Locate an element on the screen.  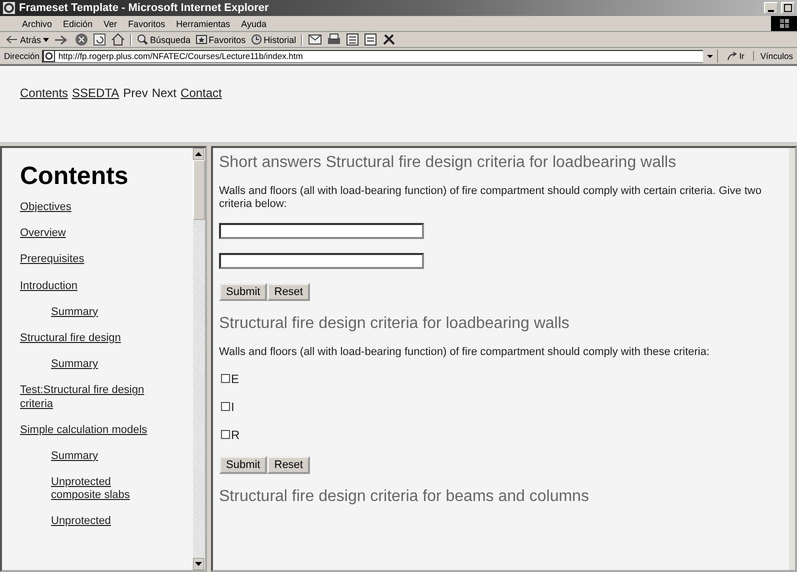
browser-icon is located at coordinates (9, 8).